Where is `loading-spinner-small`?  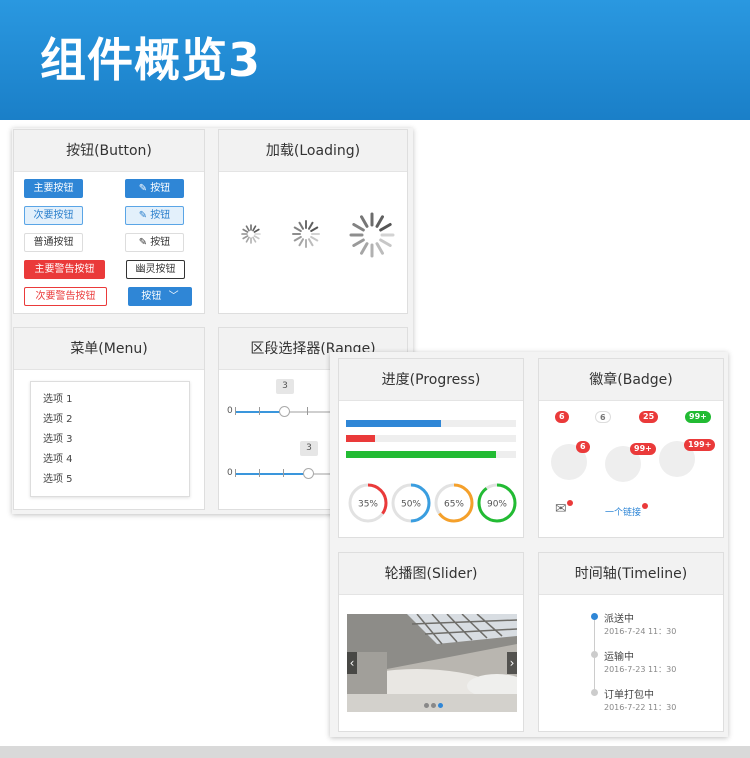 loading-spinner-small is located at coordinates (251, 234).